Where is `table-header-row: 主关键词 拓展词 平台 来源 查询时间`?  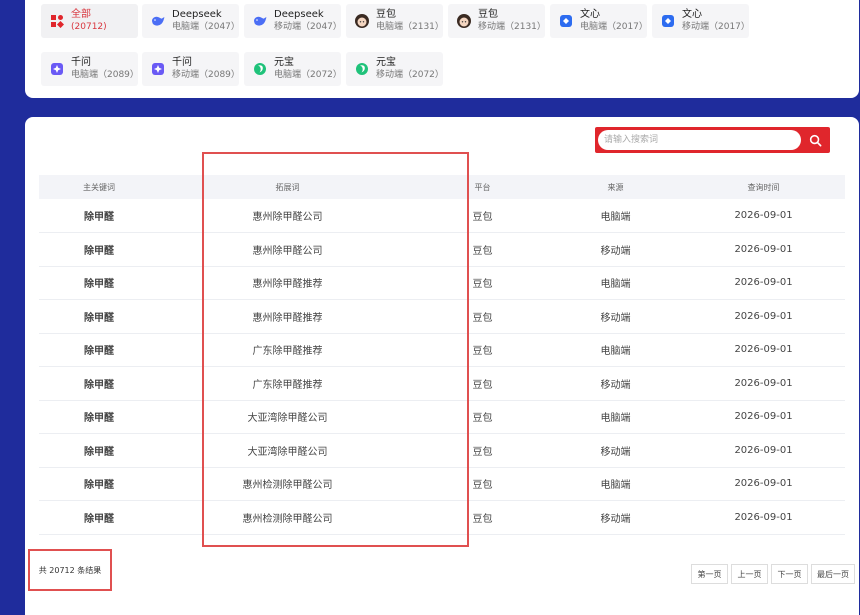 table-header-row: 主关键词 拓展词 平台 来源 查询时间 is located at coordinates (442, 187).